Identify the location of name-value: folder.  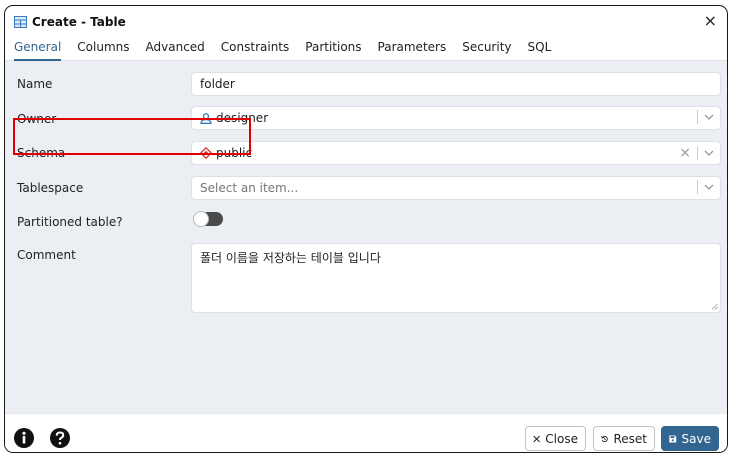
(217, 84).